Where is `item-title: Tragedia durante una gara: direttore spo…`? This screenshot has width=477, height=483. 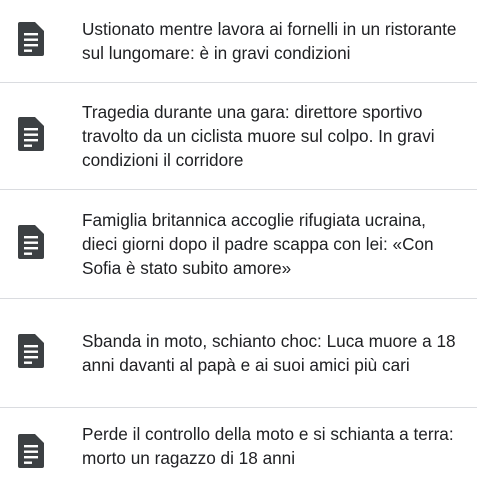
item-title: Tragedia durante una gara: direttore spo… is located at coordinates (258, 136).